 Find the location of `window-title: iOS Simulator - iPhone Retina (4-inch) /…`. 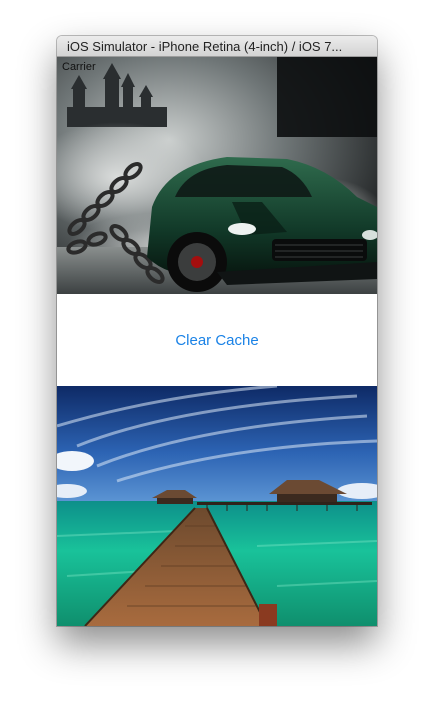

window-title: iOS Simulator - iPhone Retina (4-inch) /… is located at coordinates (217, 46).